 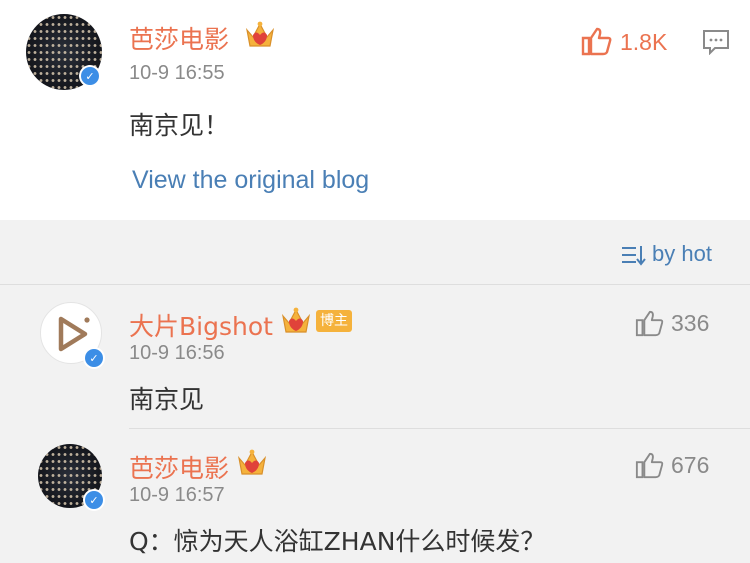 What do you see at coordinates (643, 42) in the screenshot?
I see `post-like-count: 1.8K` at bounding box center [643, 42].